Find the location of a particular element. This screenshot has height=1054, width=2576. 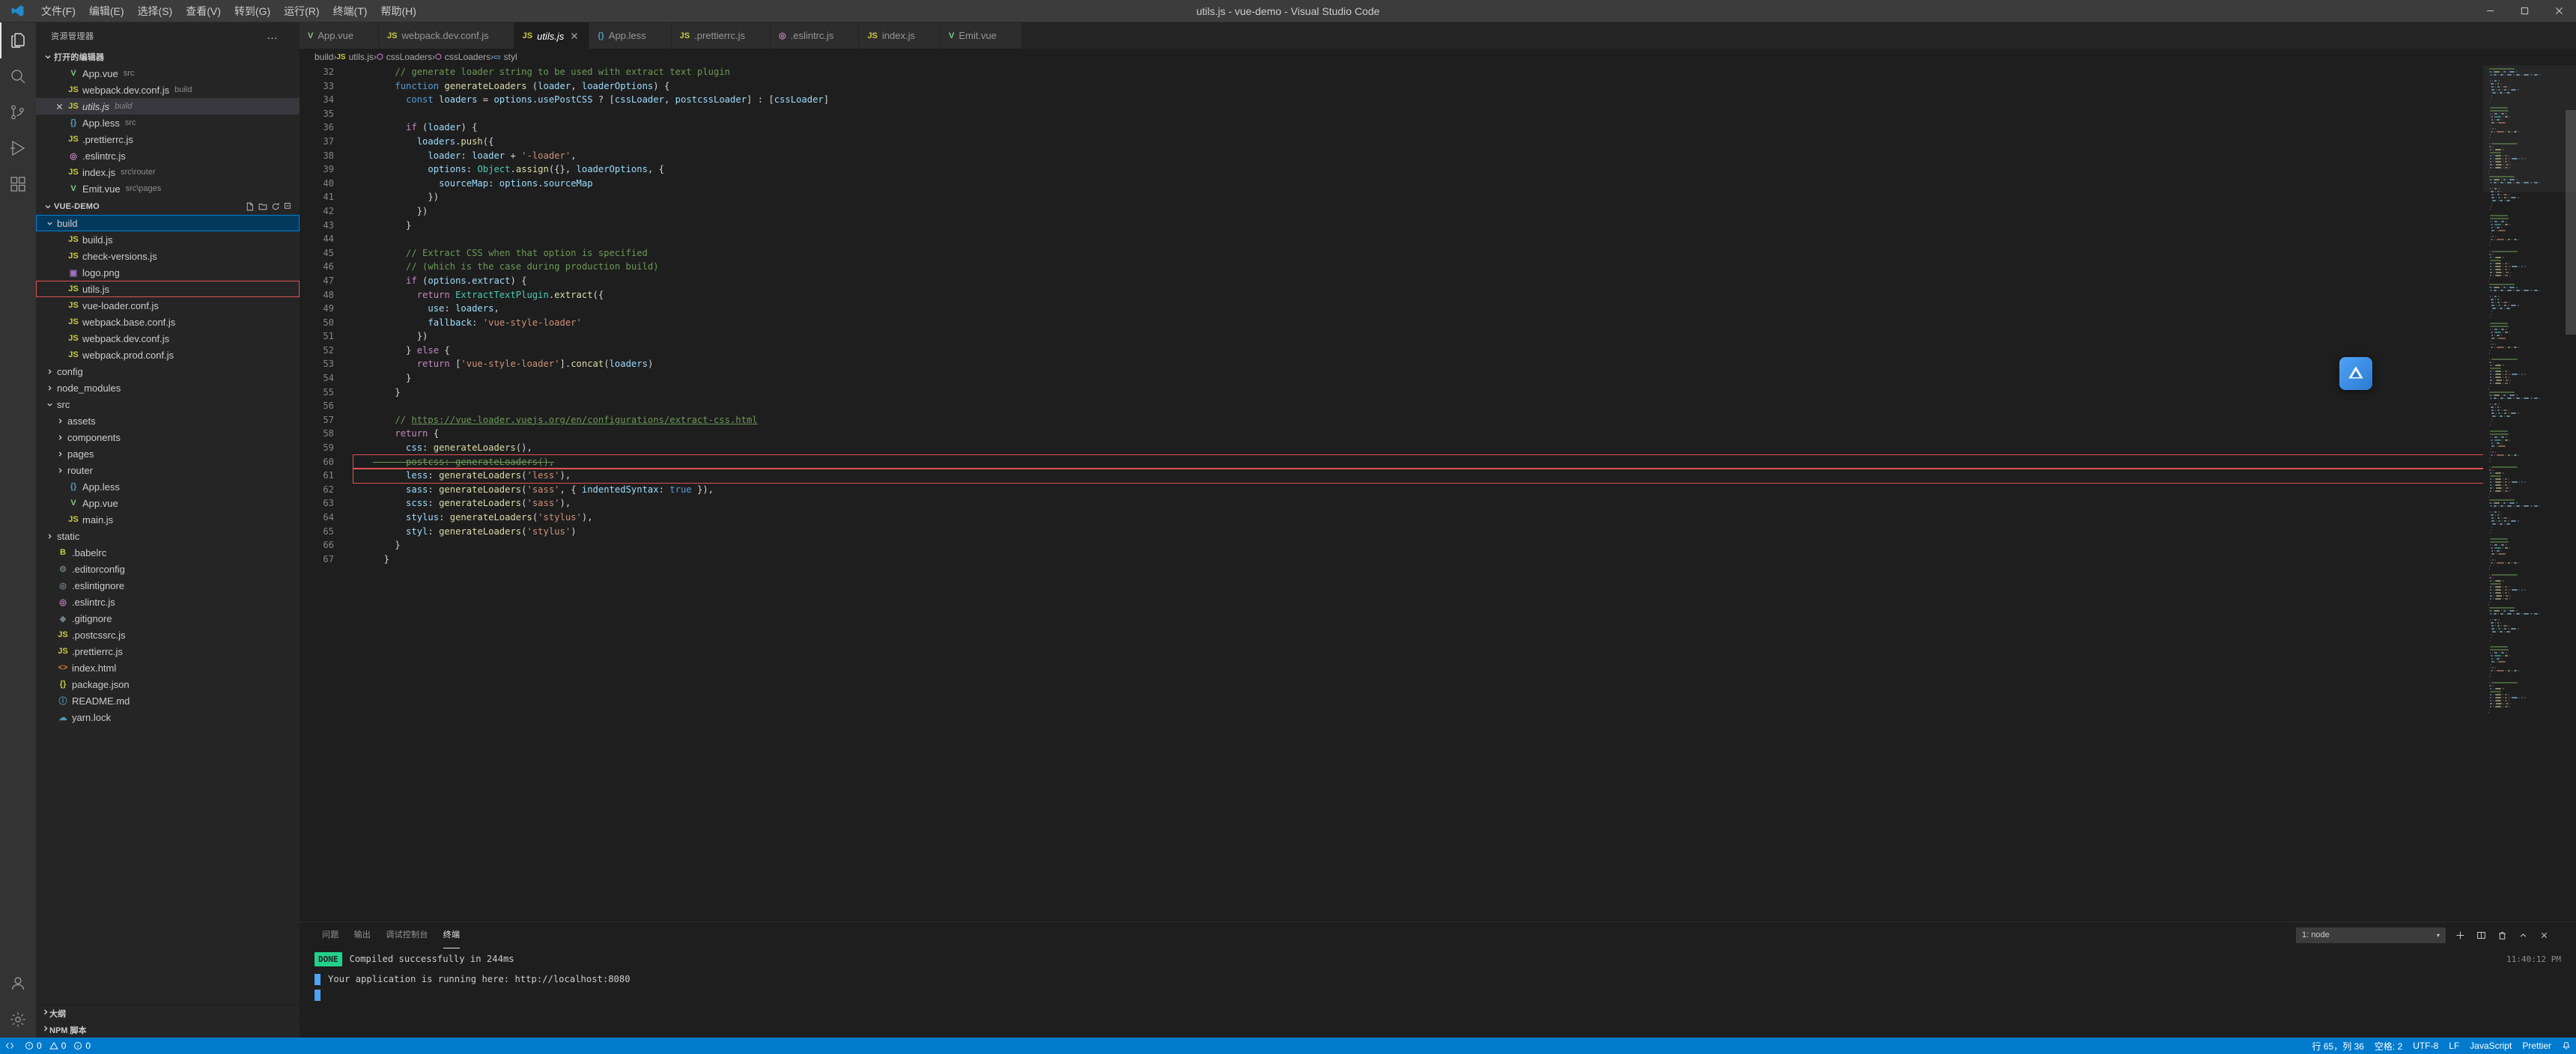

open-editor-item: JS .prettierrc.js is located at coordinates (168, 139).